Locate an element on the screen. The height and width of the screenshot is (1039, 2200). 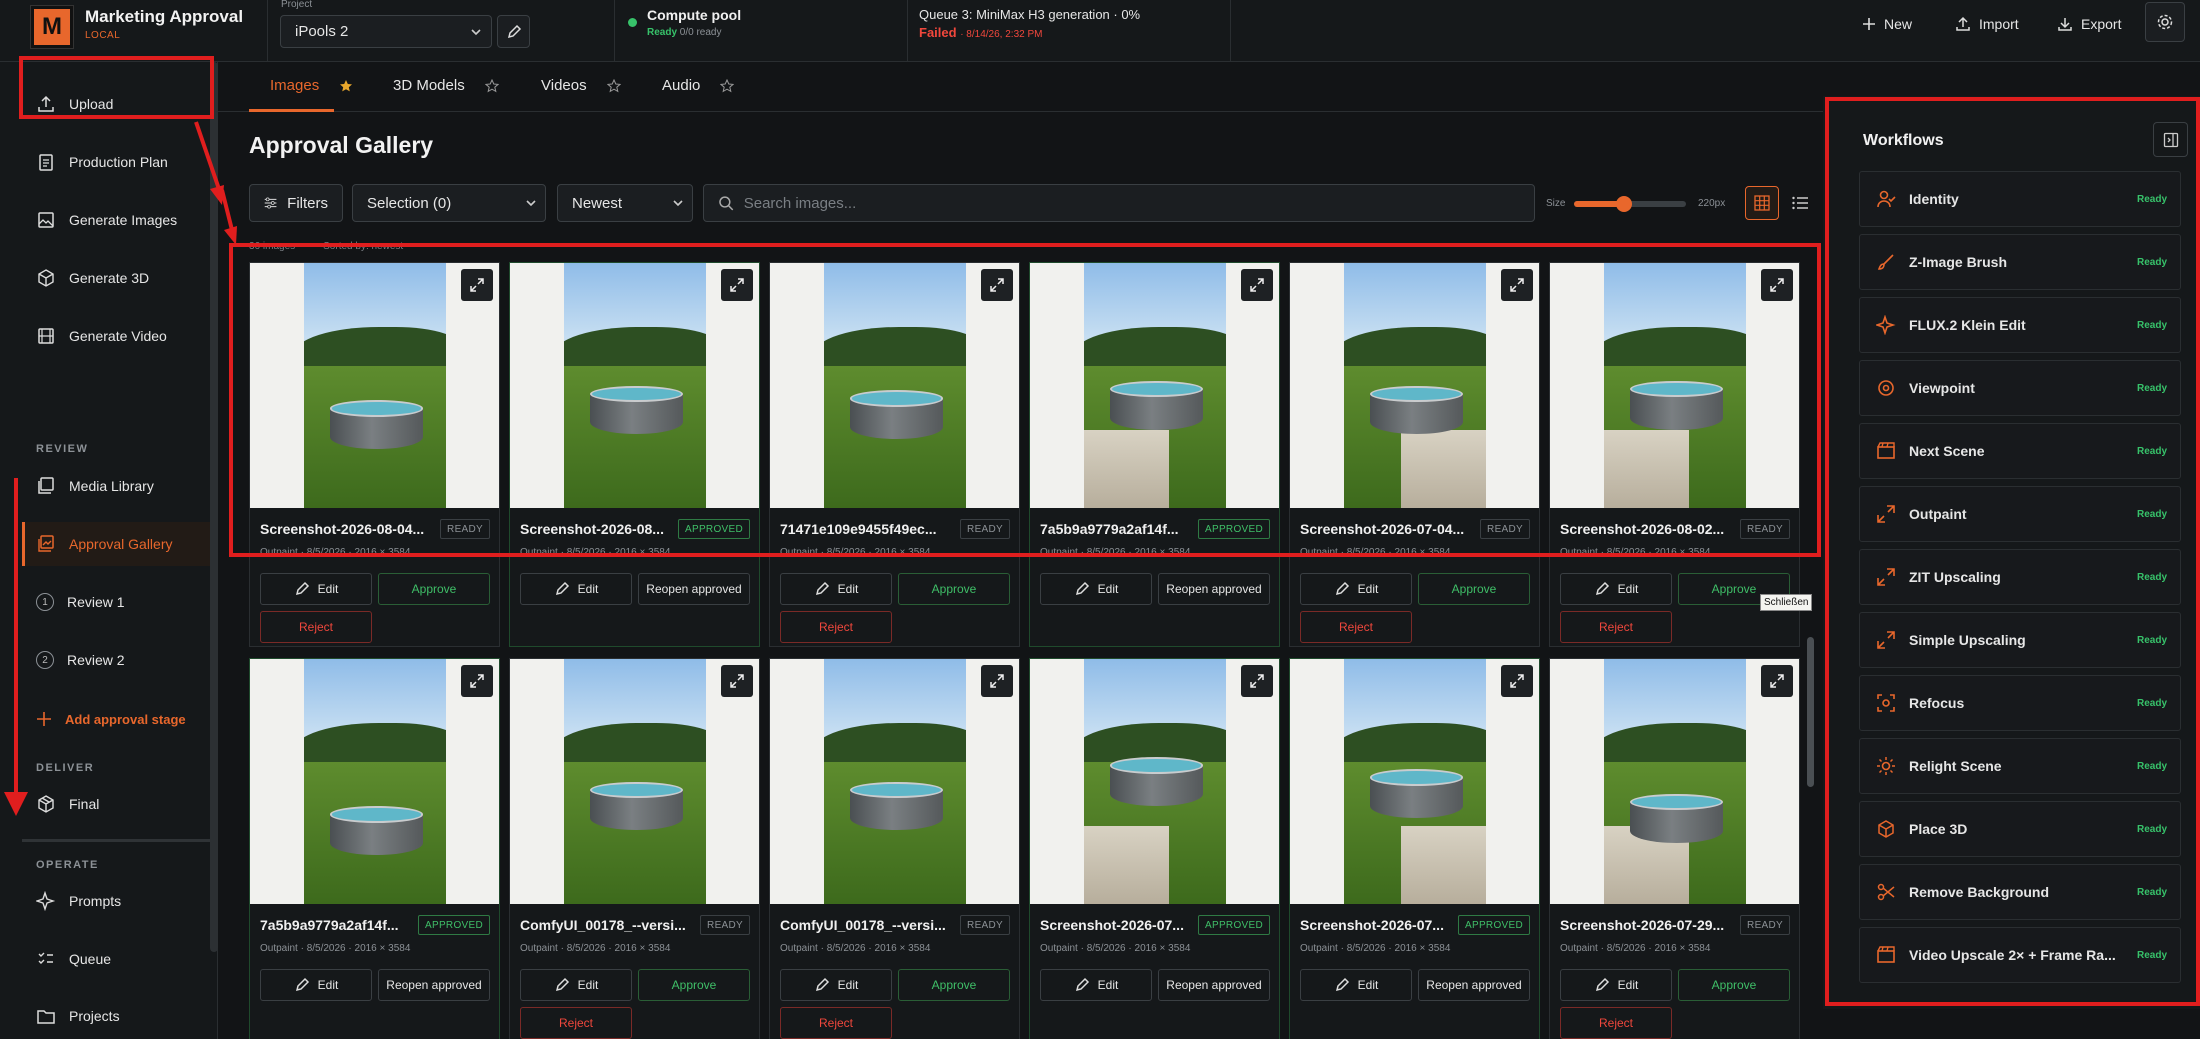
export-button: Export is located at coordinates (2089, 24).